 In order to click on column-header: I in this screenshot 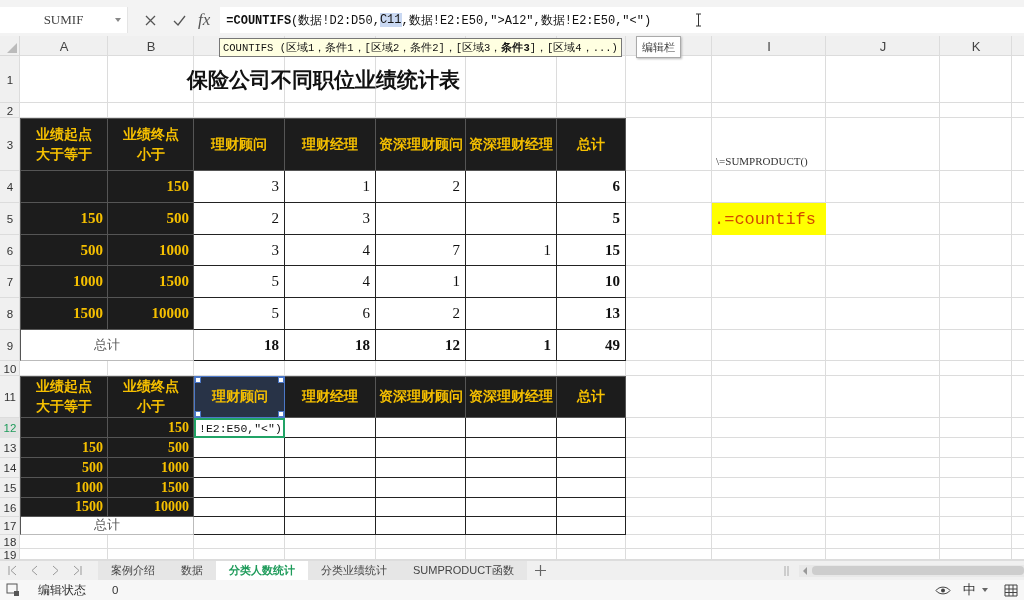, I will do `click(769, 46)`.